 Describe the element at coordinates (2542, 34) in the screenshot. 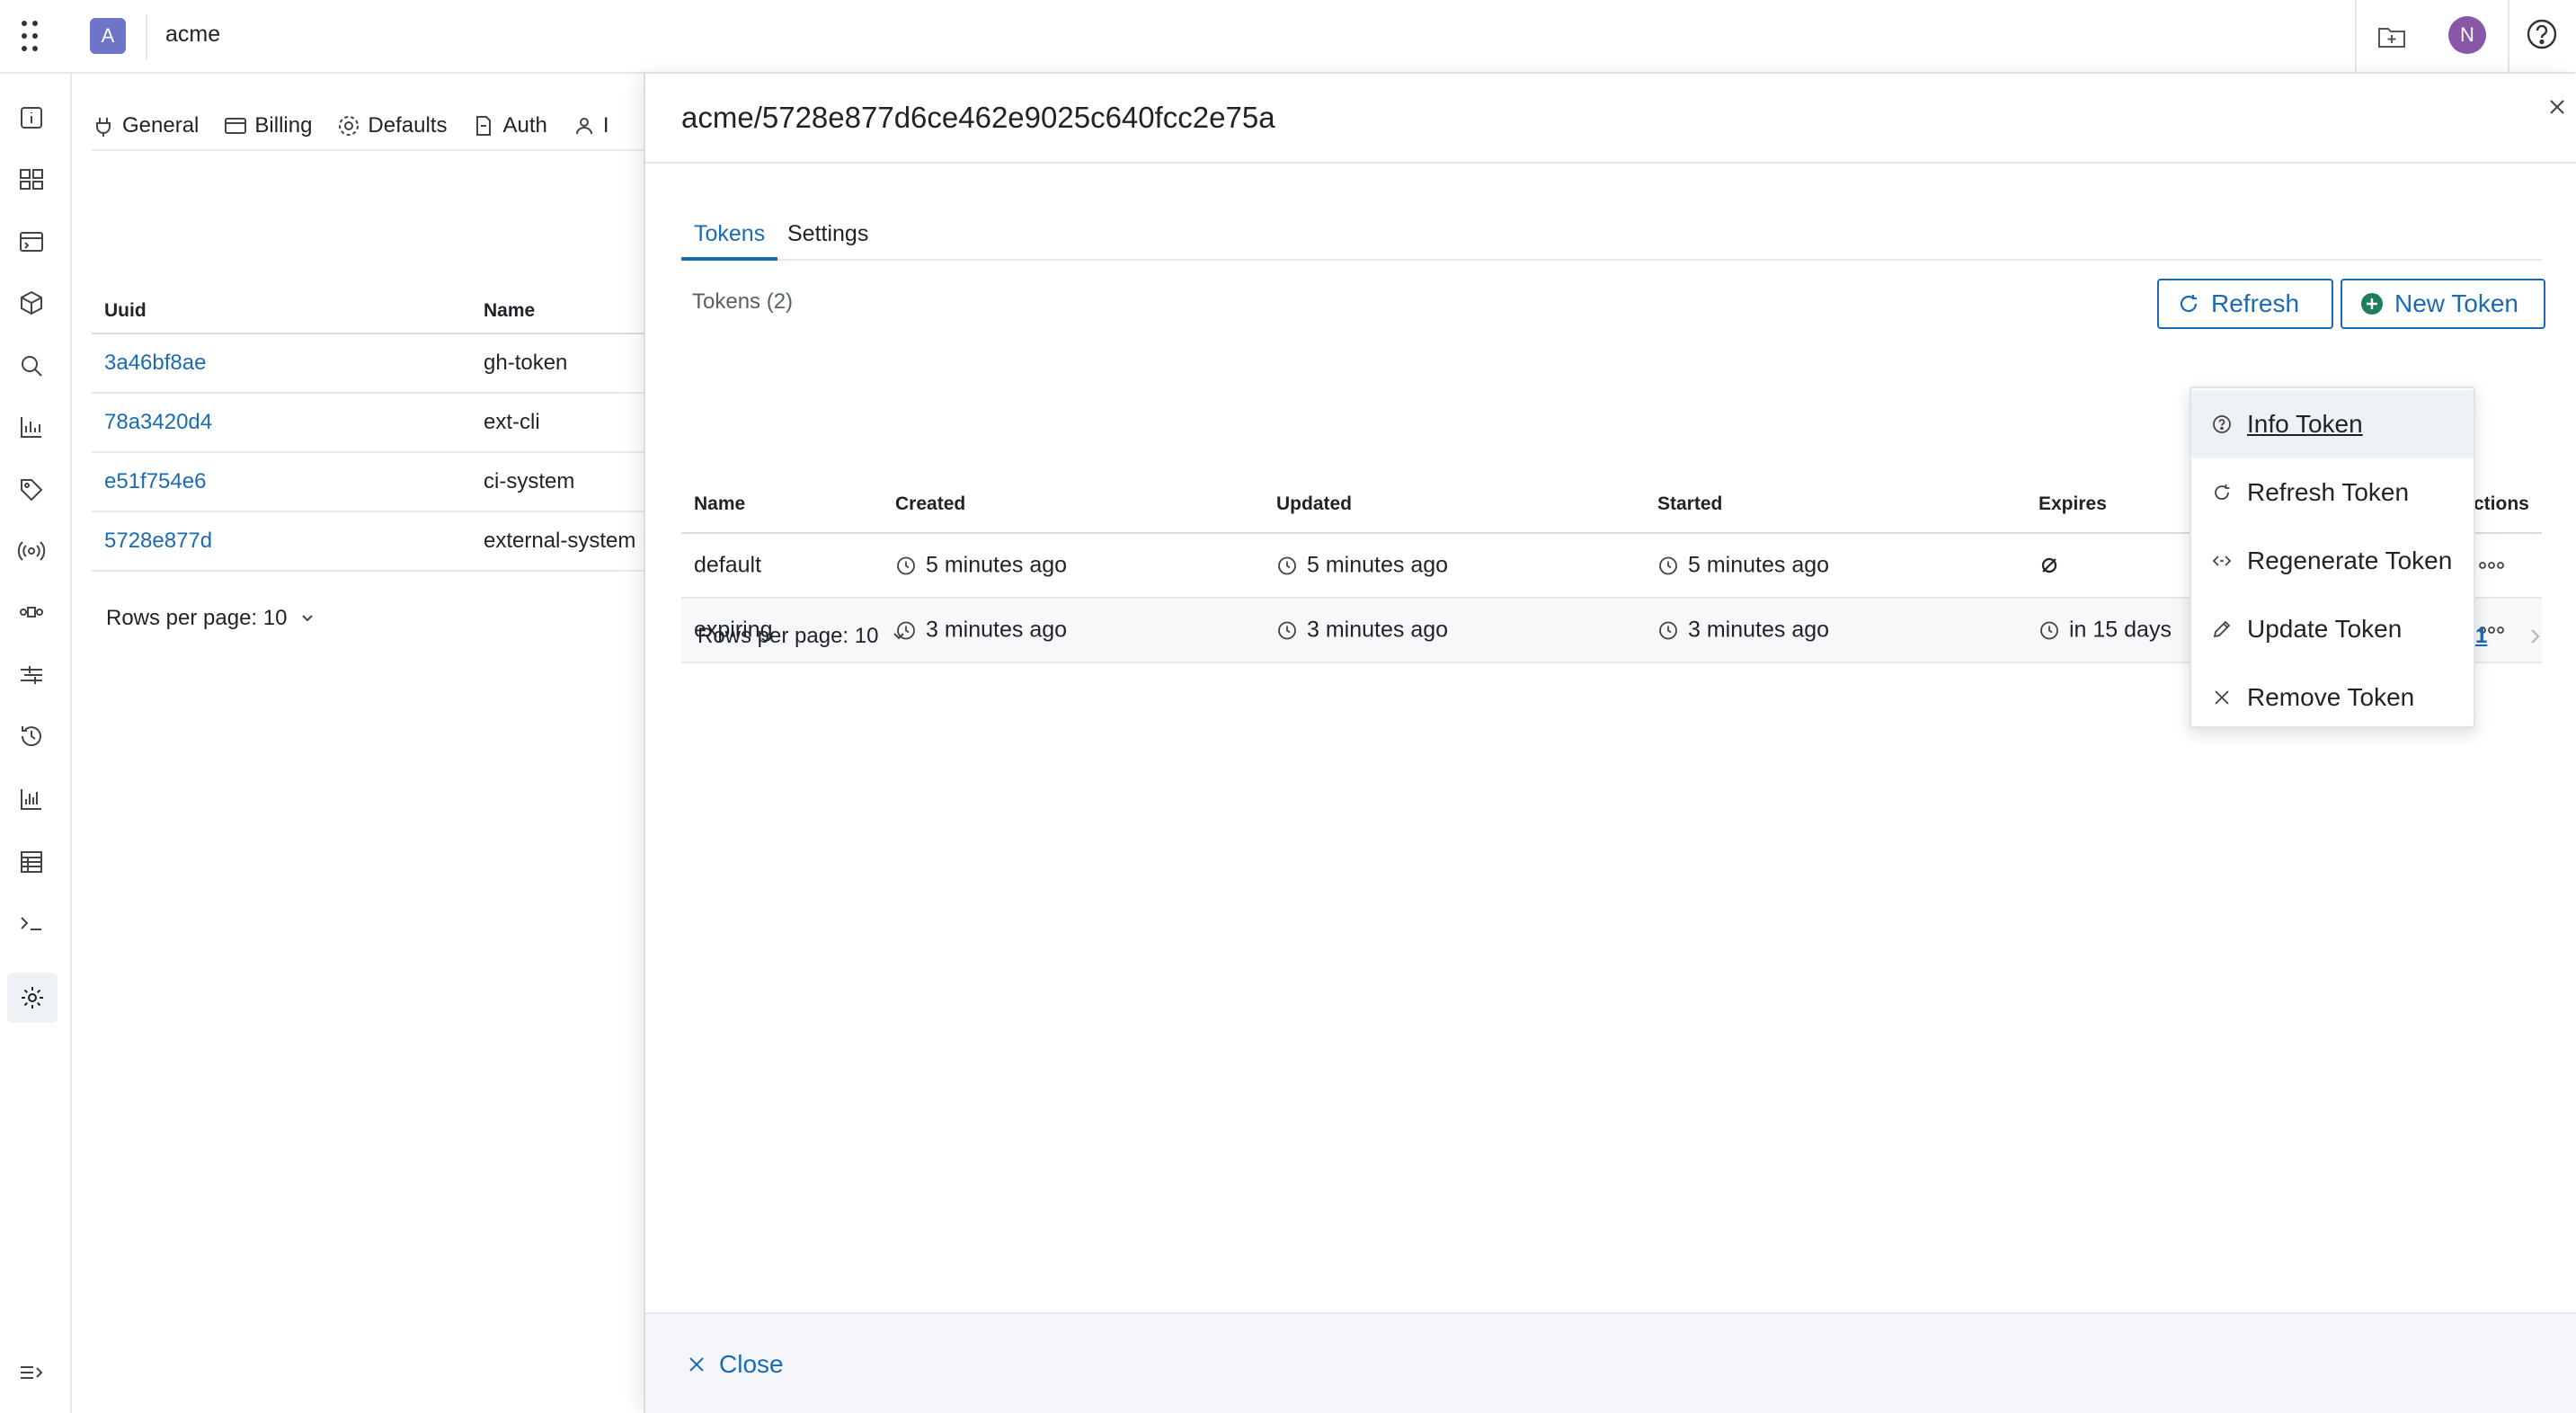

I see `help-icon` at that location.